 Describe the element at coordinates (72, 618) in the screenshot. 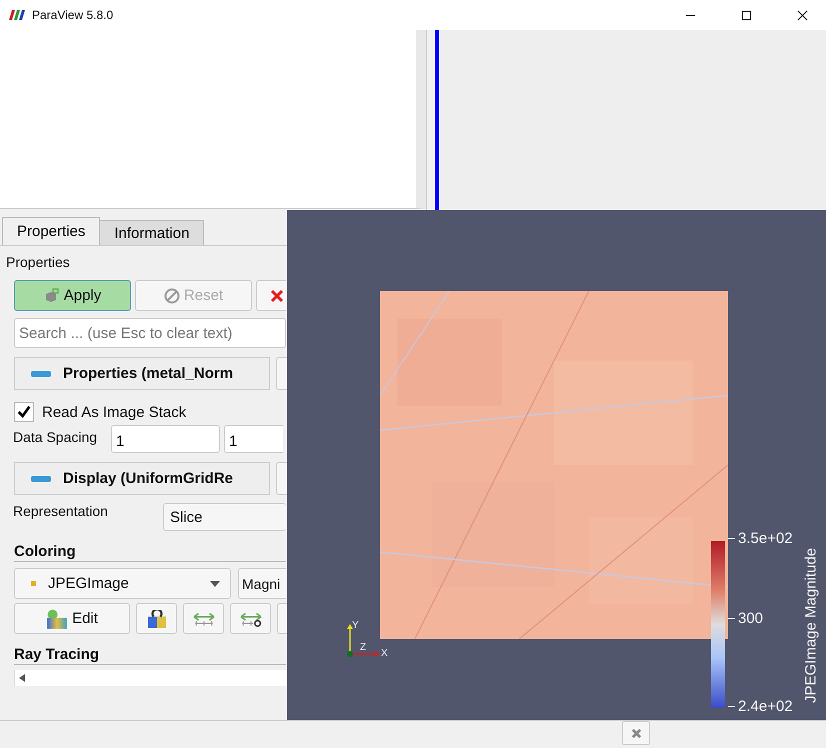

I see `edit-button: Edit` at that location.